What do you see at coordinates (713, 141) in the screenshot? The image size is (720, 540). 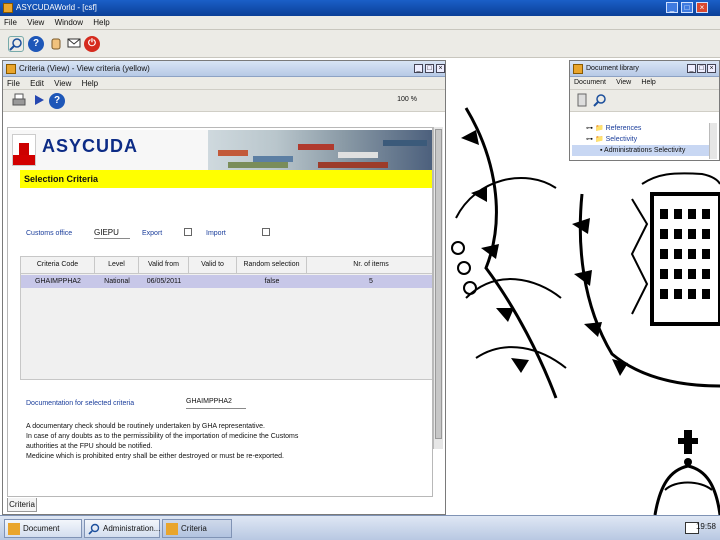 I see `doclib-scrollbar` at bounding box center [713, 141].